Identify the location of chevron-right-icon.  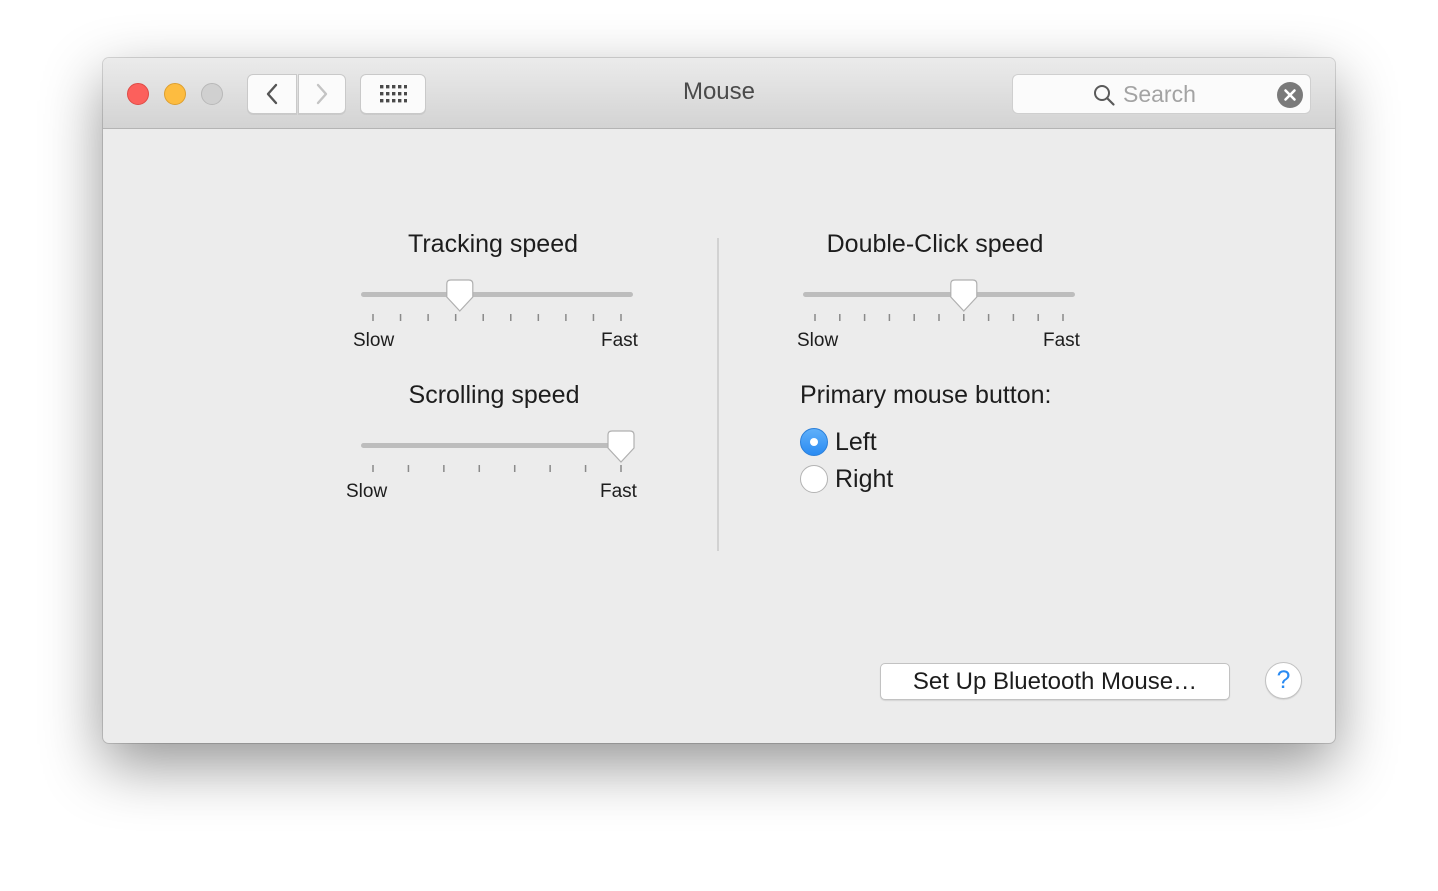
(322, 94).